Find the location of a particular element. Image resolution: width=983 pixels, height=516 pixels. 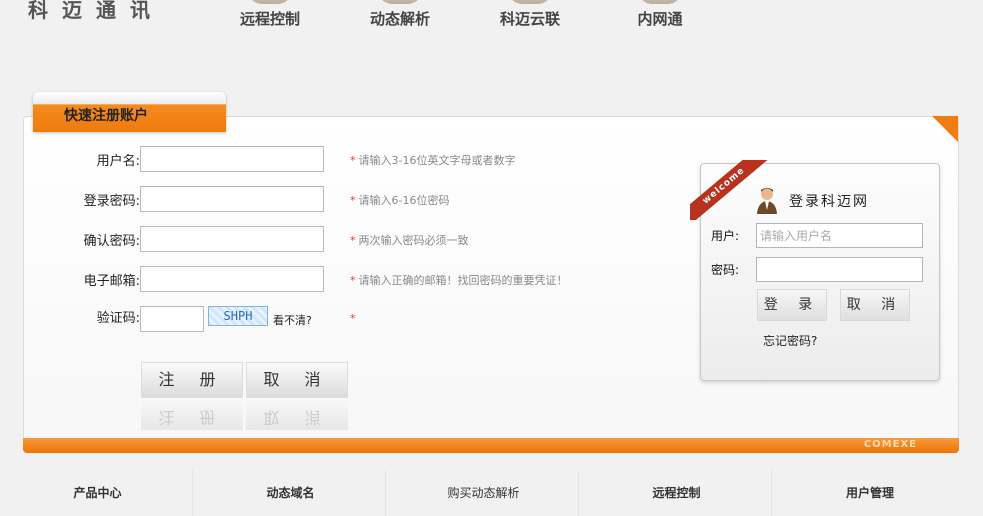

bottom-nav-products: 产品中心 is located at coordinates (98, 493).